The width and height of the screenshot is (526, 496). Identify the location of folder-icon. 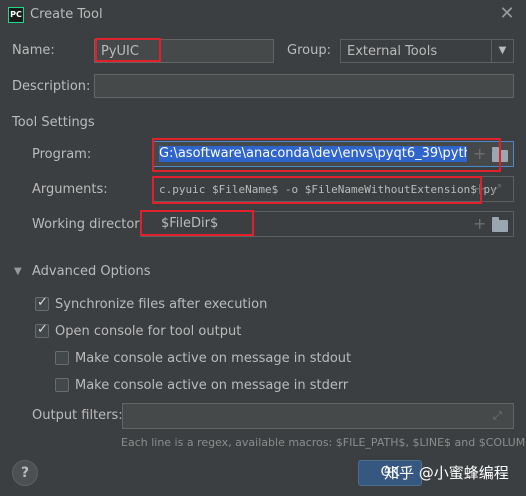
(500, 224).